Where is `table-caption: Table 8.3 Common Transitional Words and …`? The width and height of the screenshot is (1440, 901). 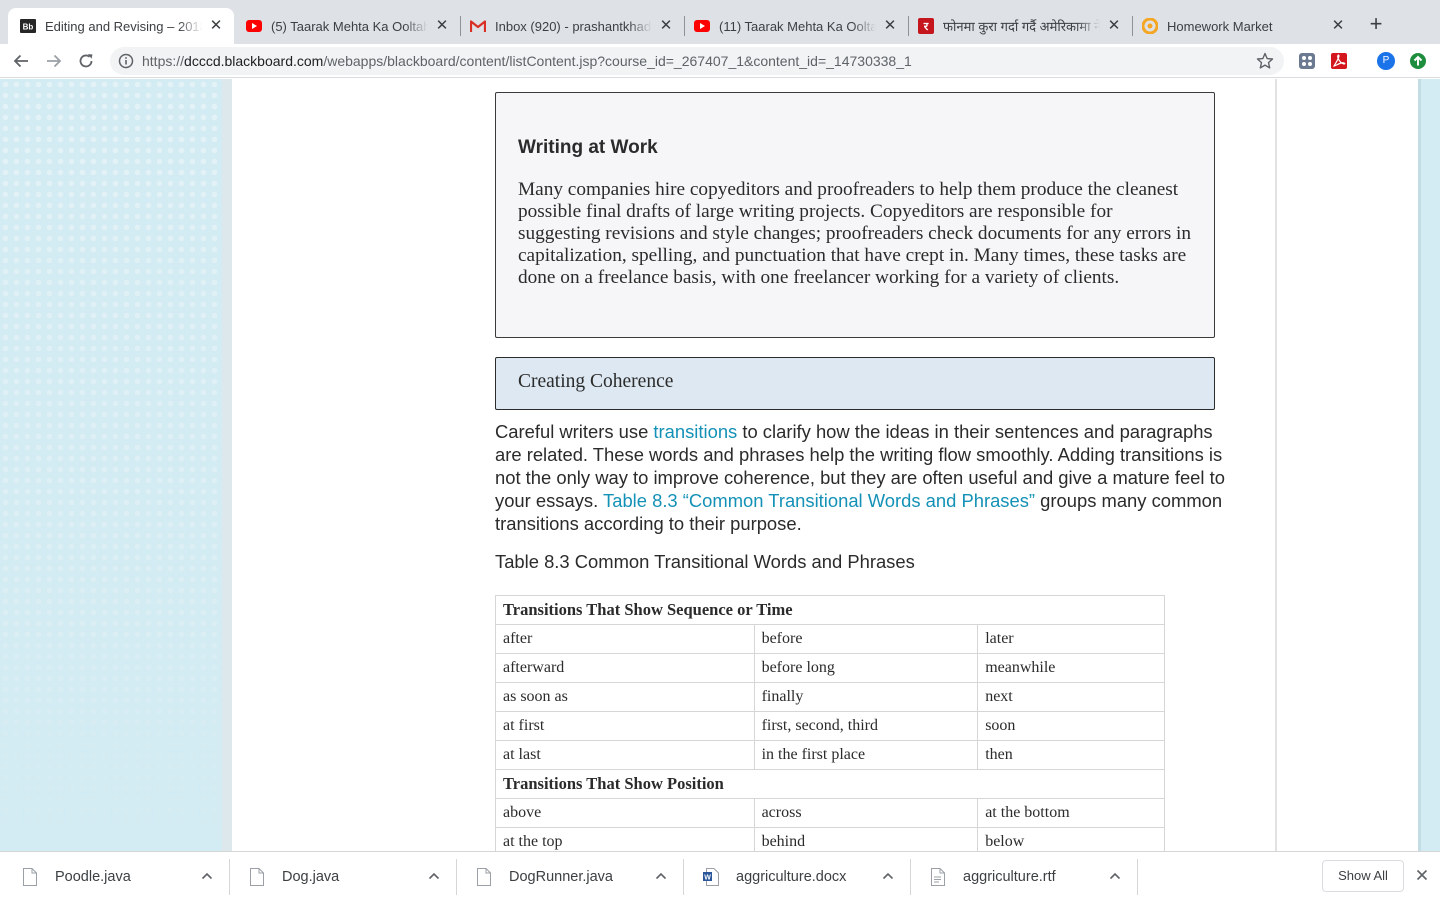 table-caption: Table 8.3 Common Transitional Words and … is located at coordinates (705, 561).